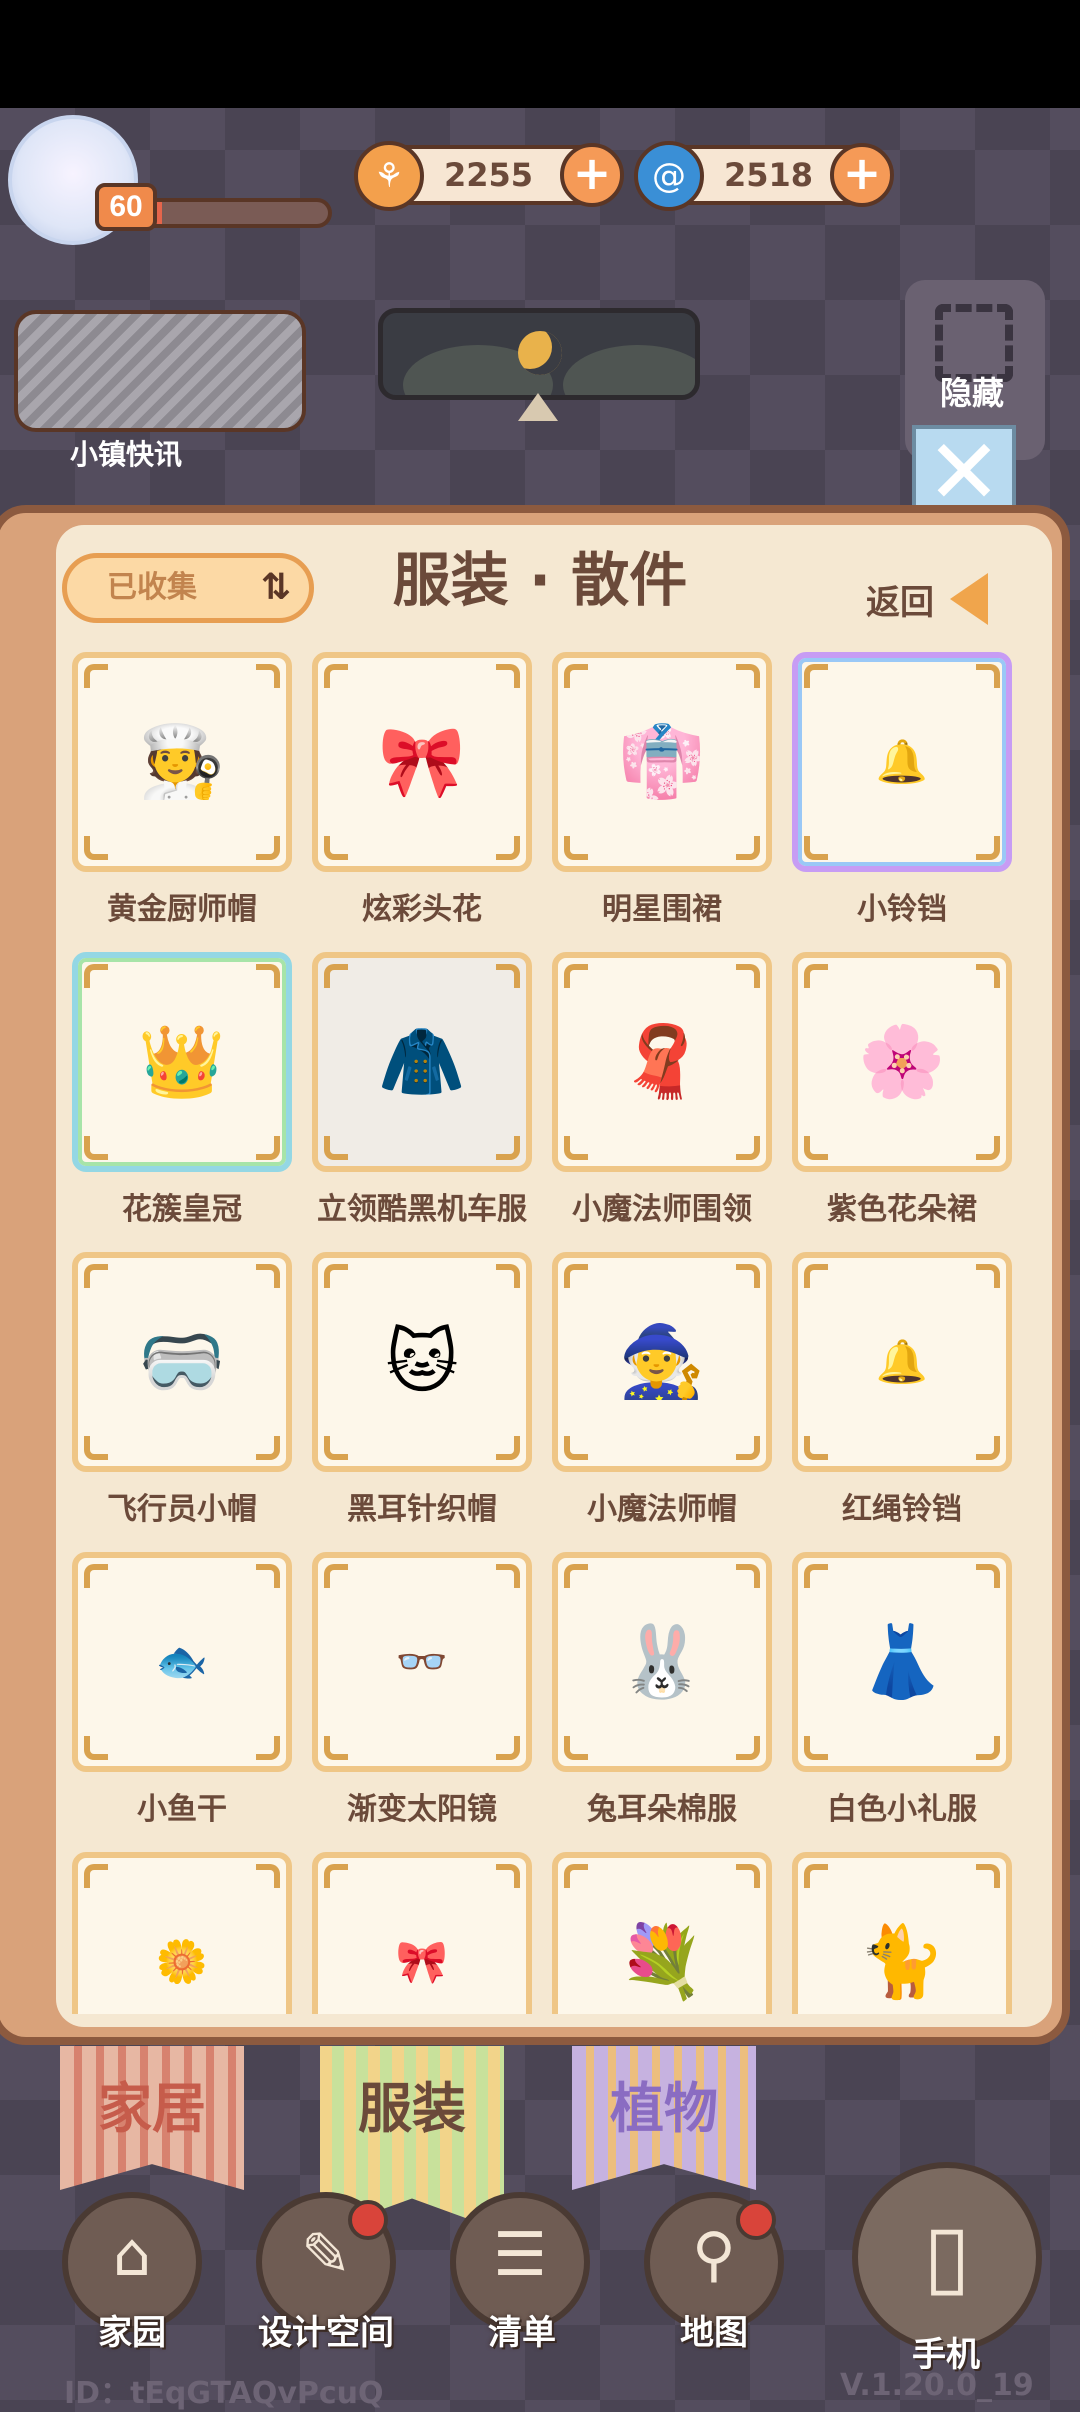  I want to click on item-card: 💐, so click(662, 1933).